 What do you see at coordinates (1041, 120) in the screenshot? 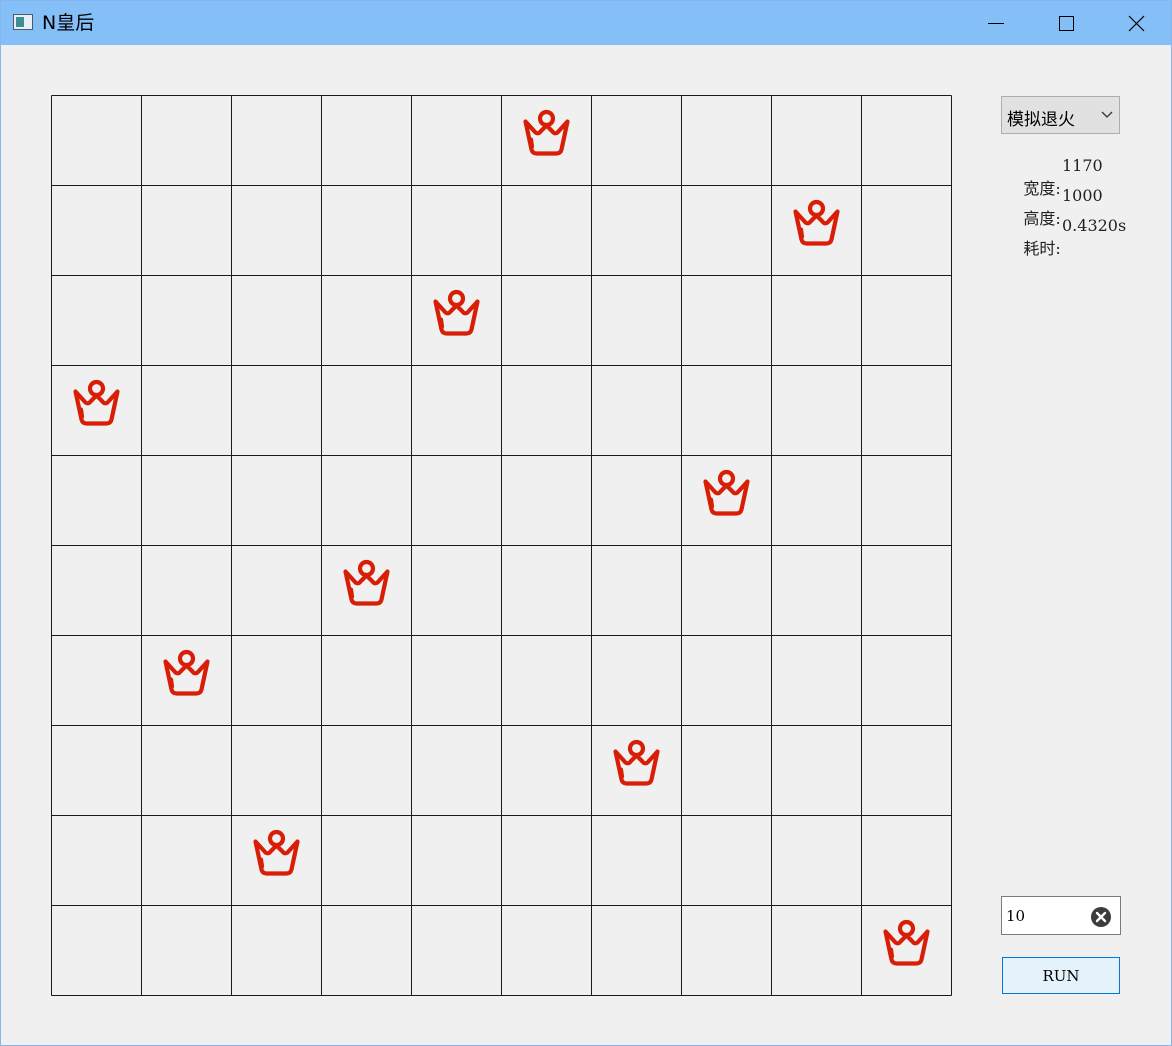
I see `algorithm-select-value: 模拟退火` at bounding box center [1041, 120].